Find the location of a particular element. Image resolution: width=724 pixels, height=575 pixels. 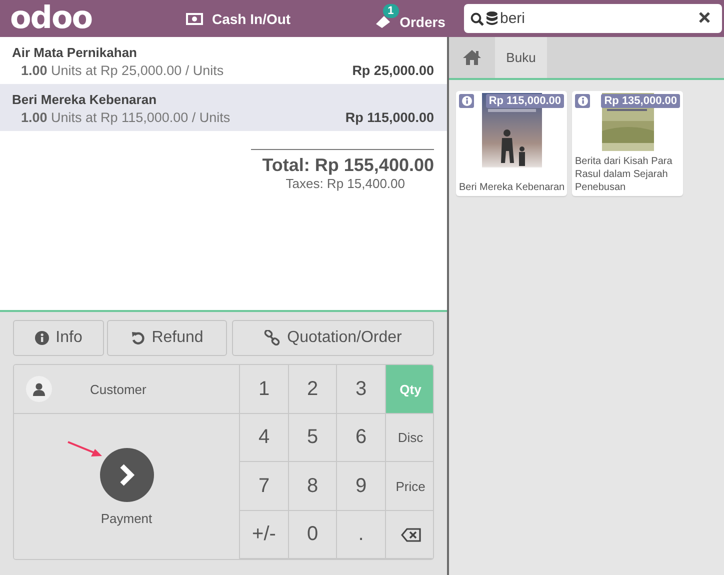

line-price: Rp 25,000.00 is located at coordinates (393, 70).